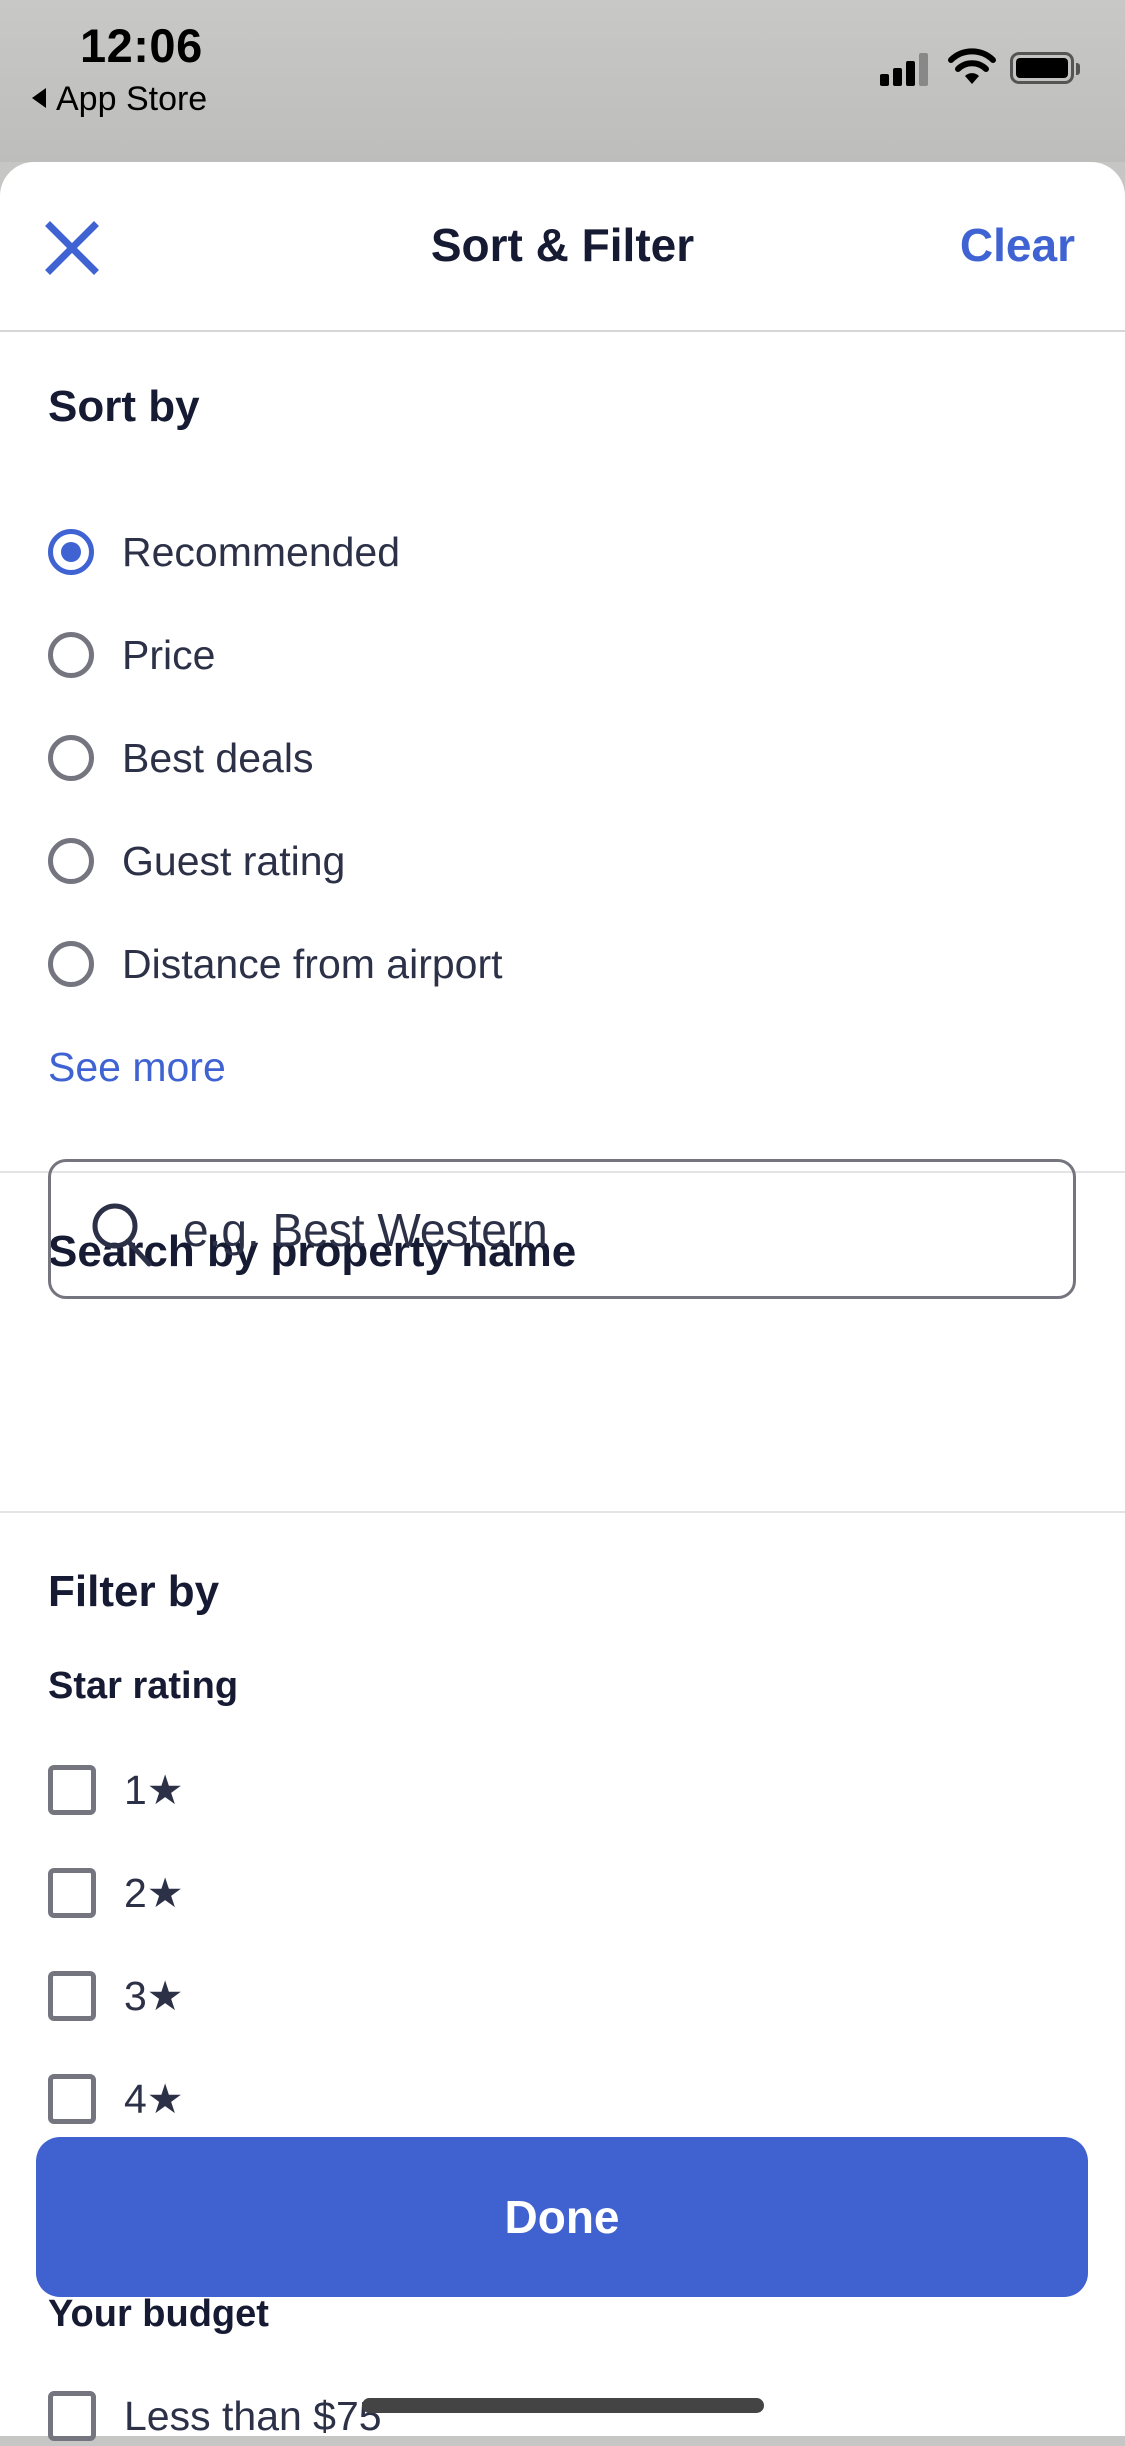 The image size is (1125, 2446). I want to click on sort-option-distance-from-airport: Distance from airport, so click(275, 964).